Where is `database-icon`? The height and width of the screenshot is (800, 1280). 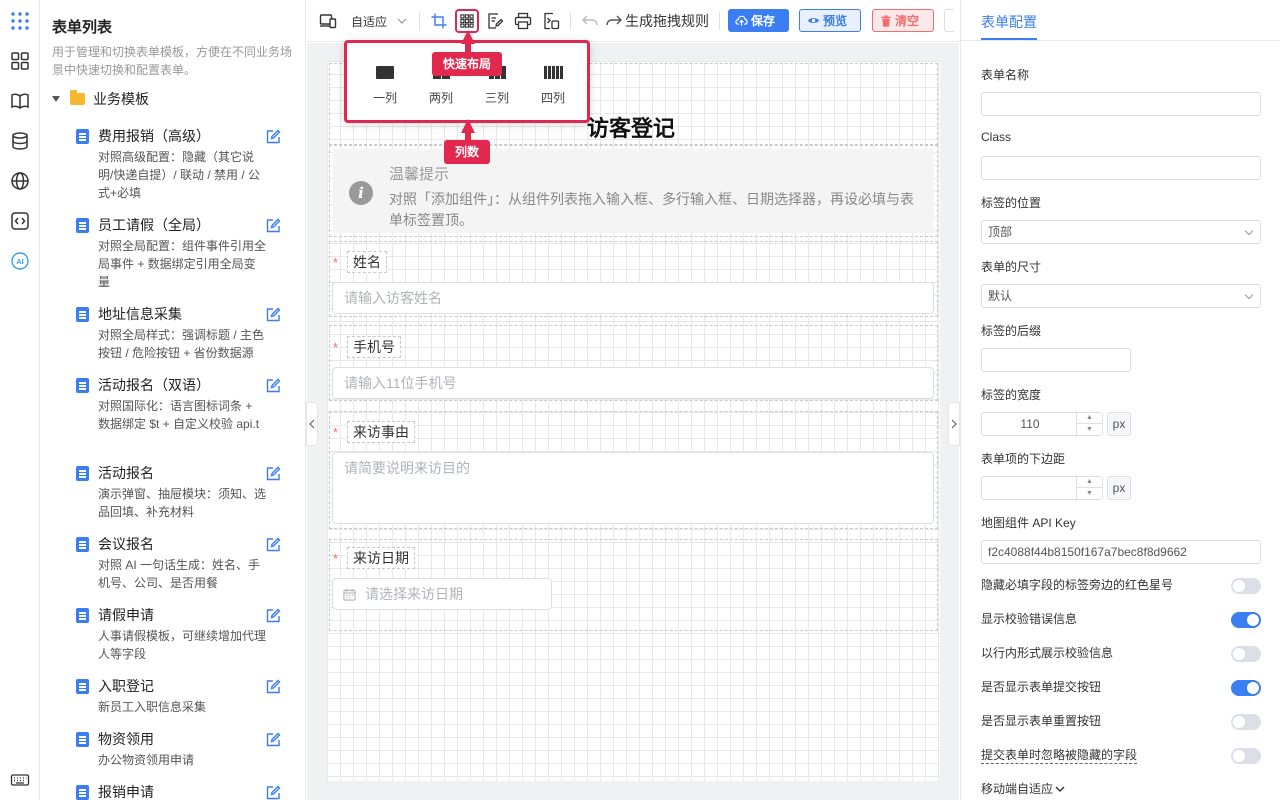 database-icon is located at coordinates (20, 141).